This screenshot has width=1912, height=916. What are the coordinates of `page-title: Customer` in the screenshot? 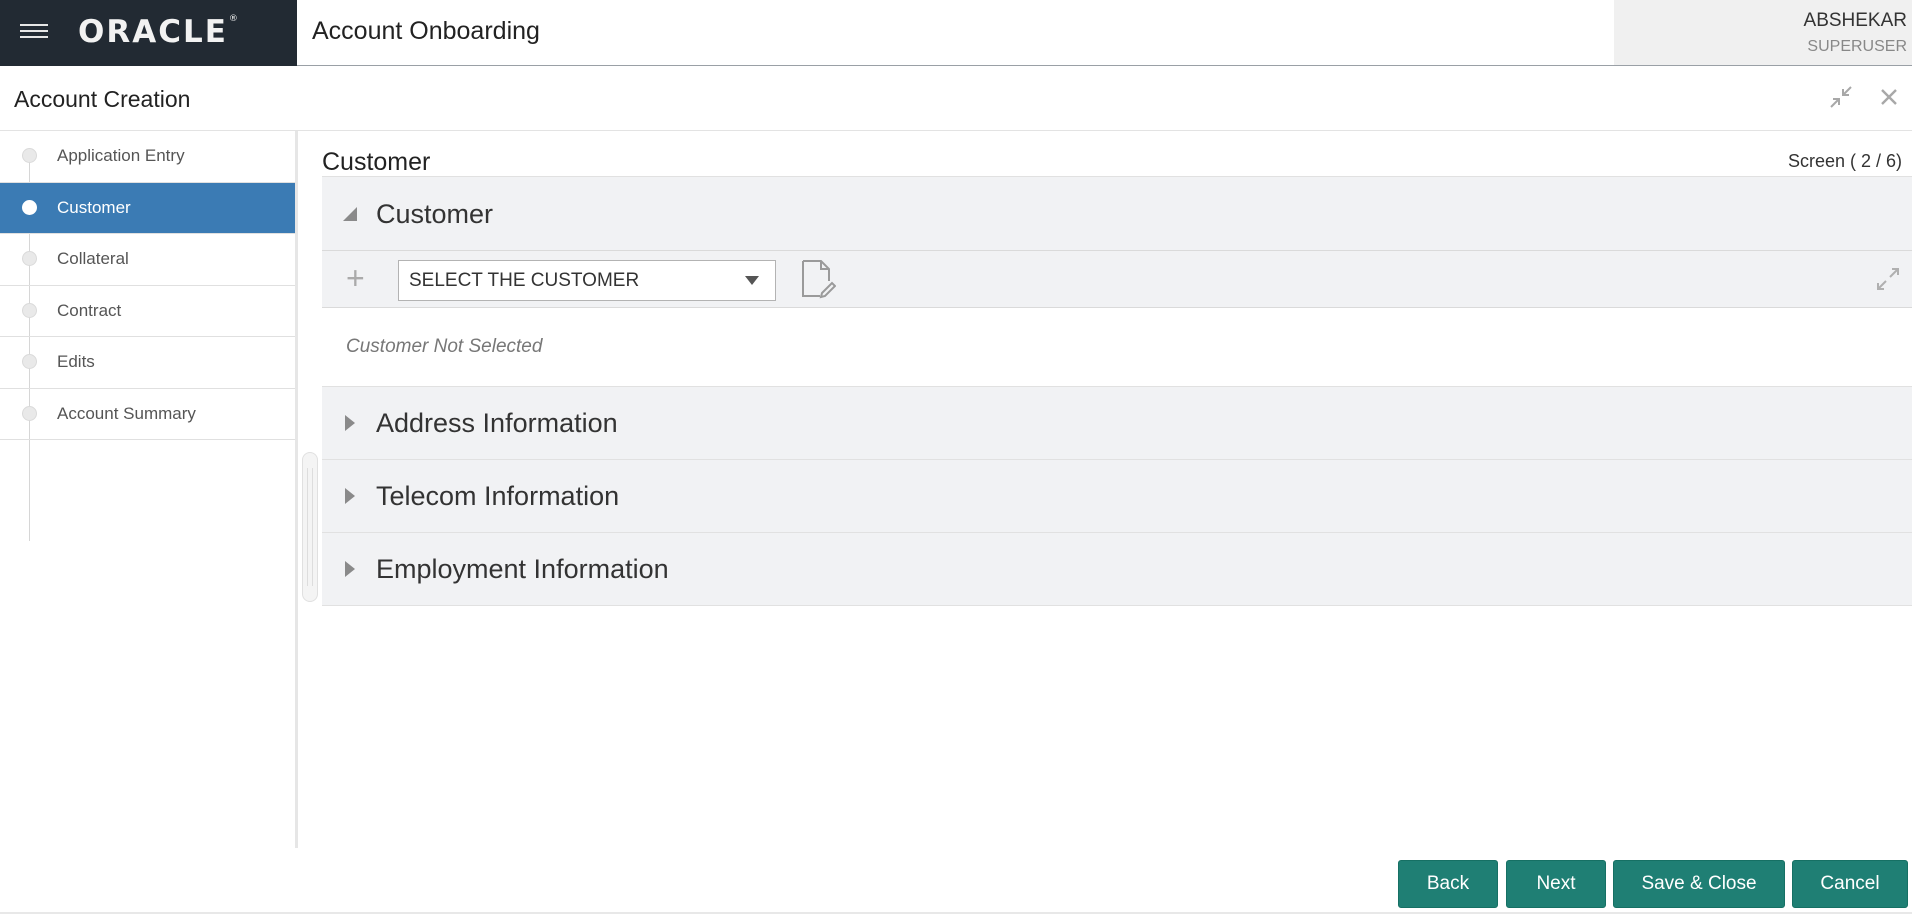 It's located at (376, 162).